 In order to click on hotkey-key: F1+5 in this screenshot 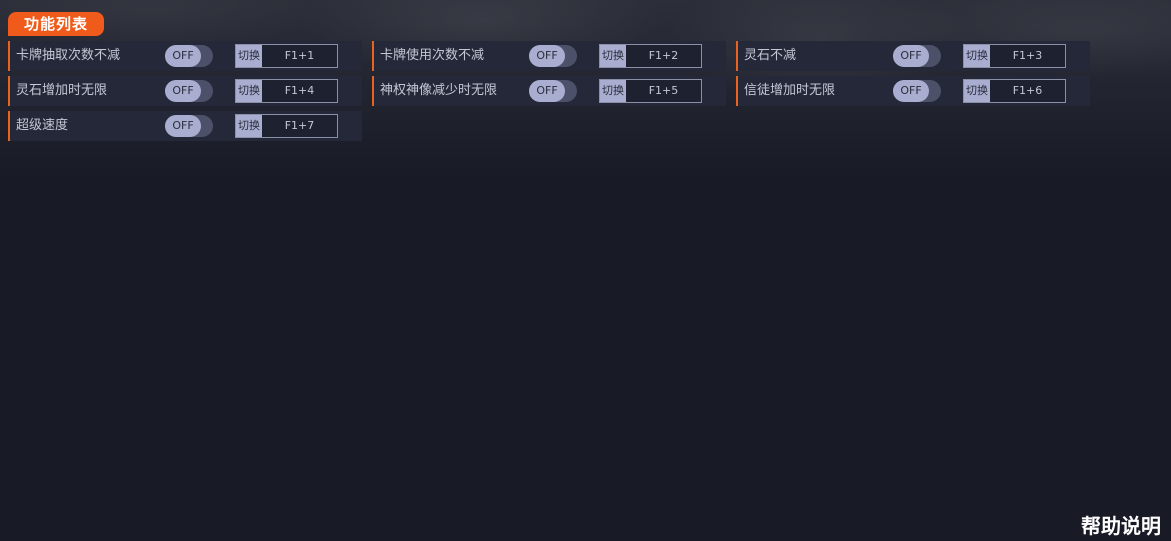, I will do `click(663, 91)`.